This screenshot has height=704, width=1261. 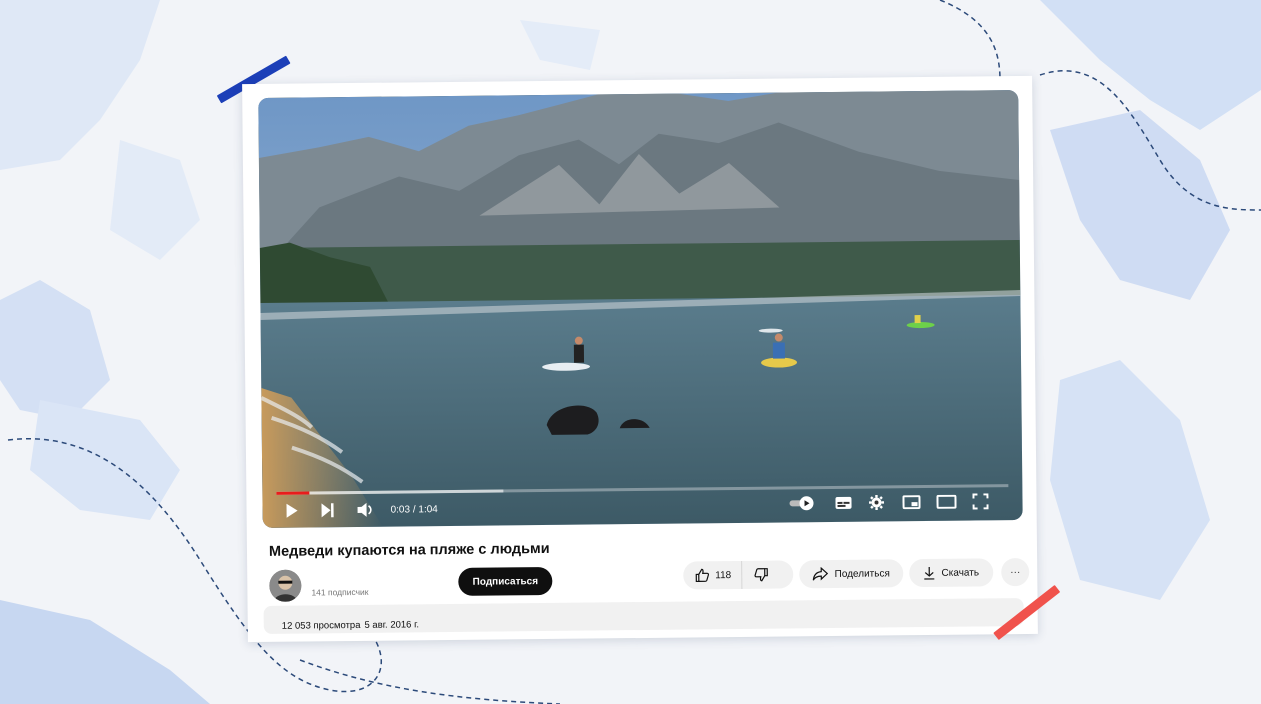 What do you see at coordinates (843, 503) in the screenshot?
I see `subtitles-icon` at bounding box center [843, 503].